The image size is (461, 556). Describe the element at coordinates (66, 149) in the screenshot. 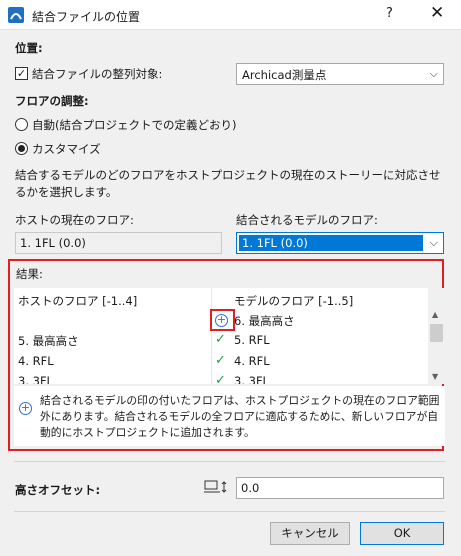

I see `custom-radio-label: カスタマイズ` at that location.